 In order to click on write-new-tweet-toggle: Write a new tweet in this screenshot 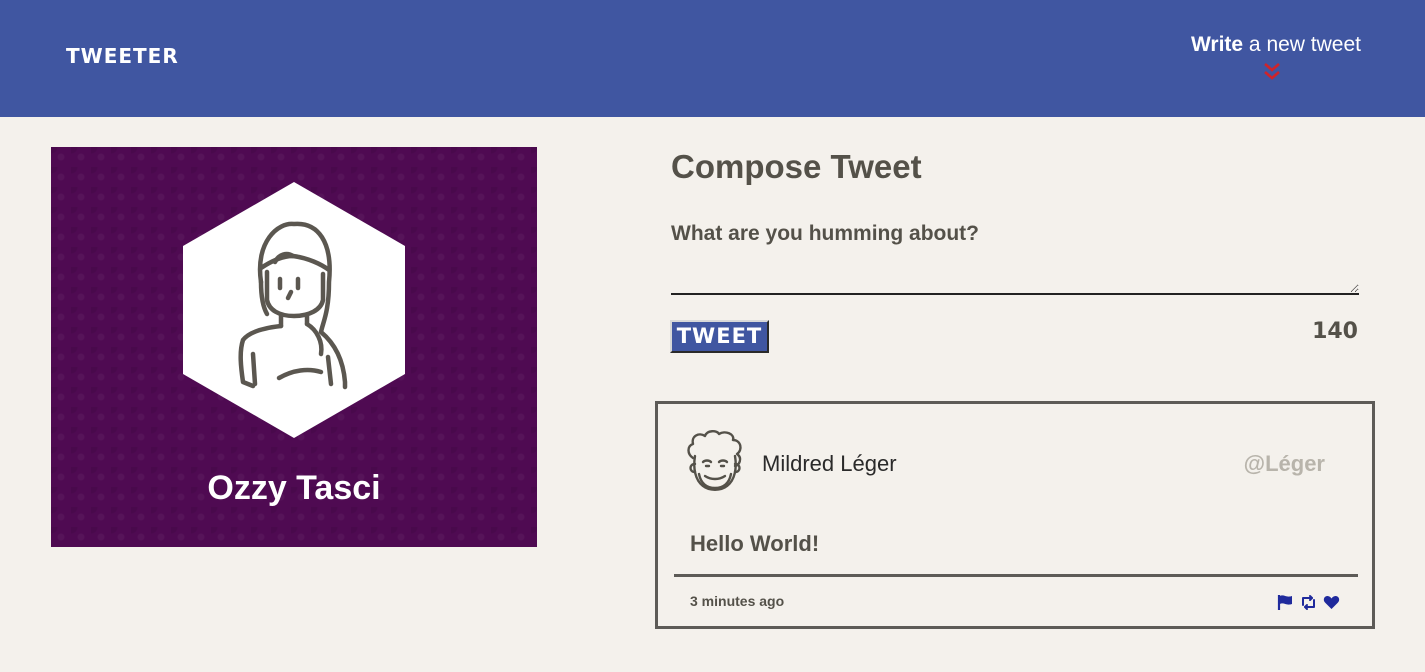, I will do `click(1276, 45)`.